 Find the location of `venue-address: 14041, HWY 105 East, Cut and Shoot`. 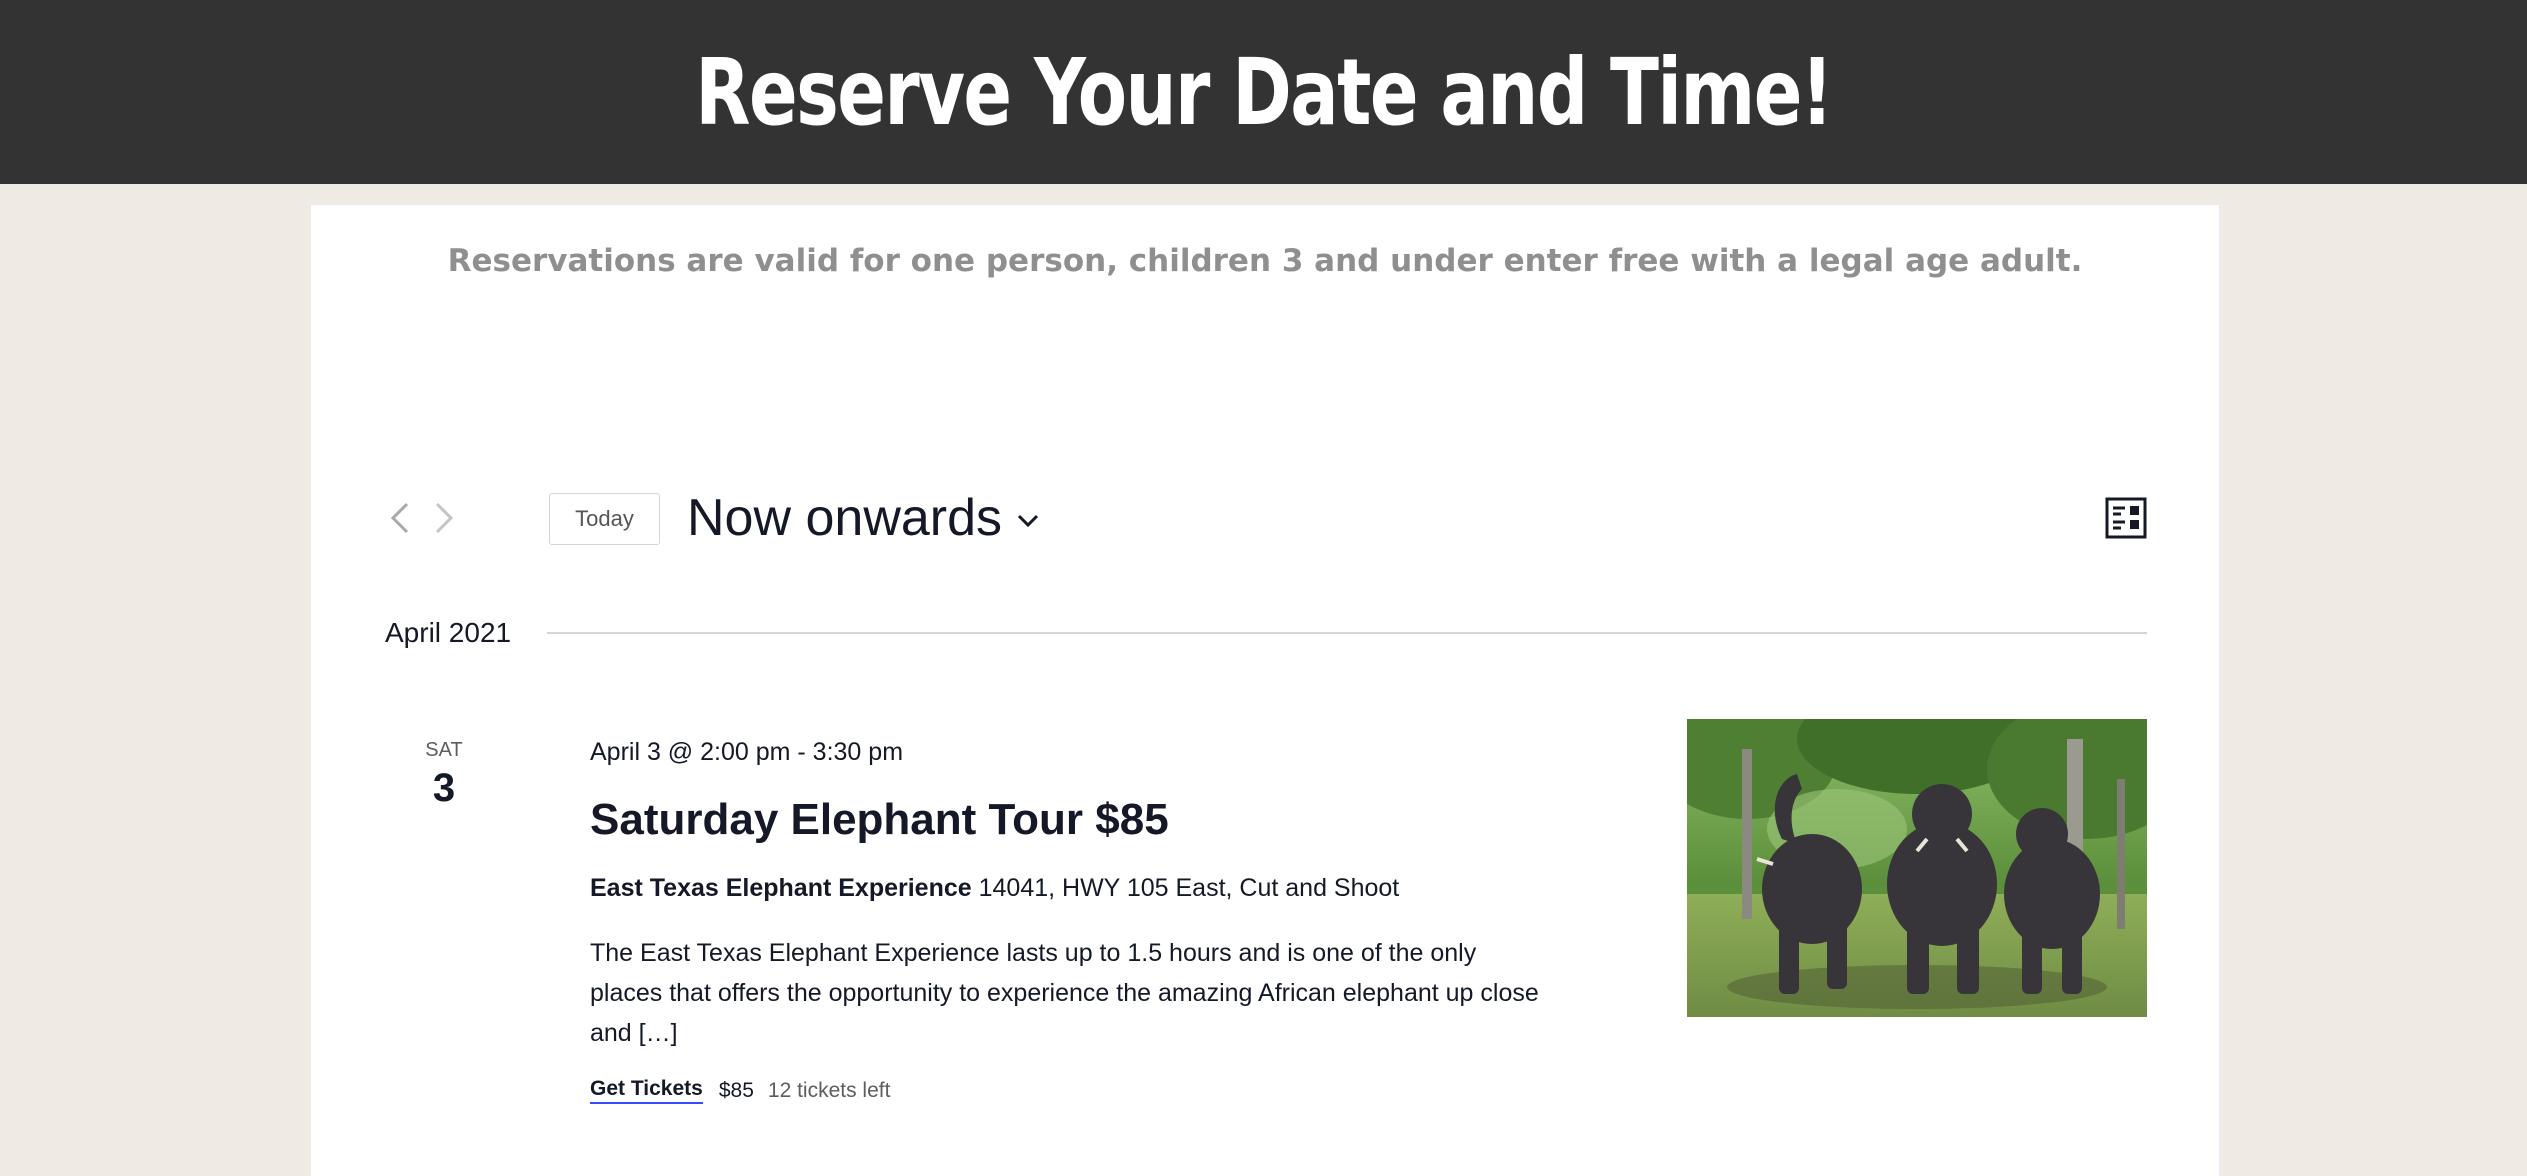

venue-address: 14041, HWY 105 East, Cut and Shoot is located at coordinates (1185, 888).